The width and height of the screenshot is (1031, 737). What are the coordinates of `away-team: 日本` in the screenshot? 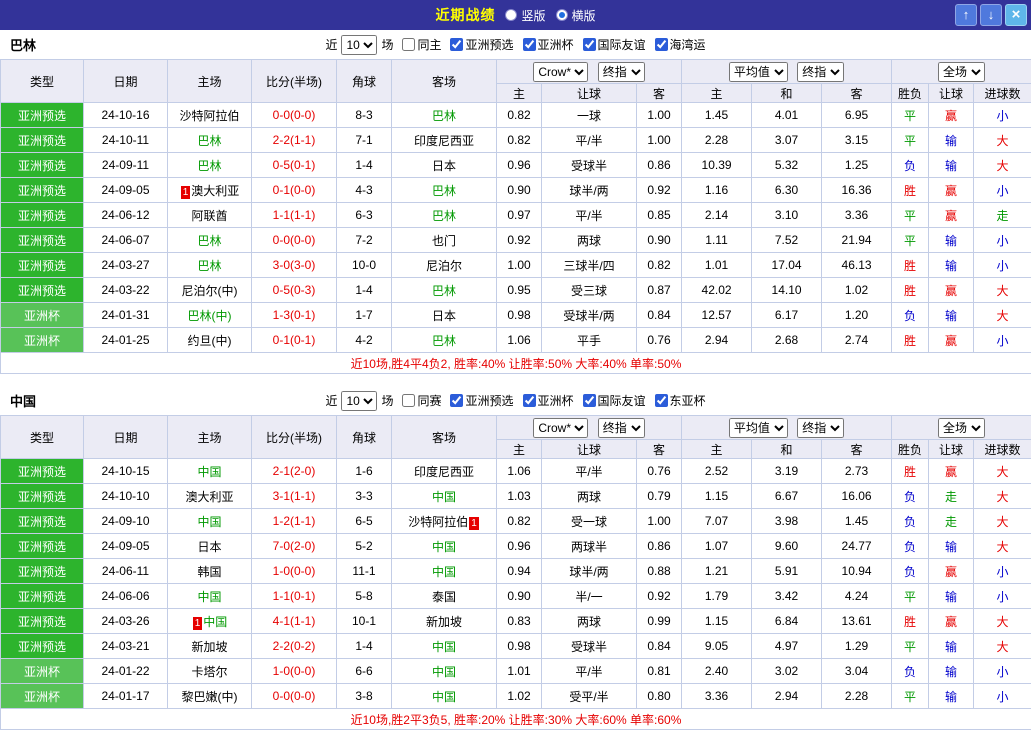 It's located at (444, 165).